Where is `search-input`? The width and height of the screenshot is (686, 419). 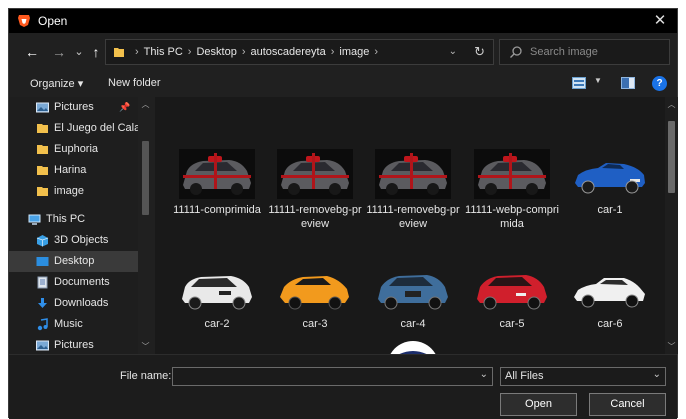 search-input is located at coordinates (595, 52).